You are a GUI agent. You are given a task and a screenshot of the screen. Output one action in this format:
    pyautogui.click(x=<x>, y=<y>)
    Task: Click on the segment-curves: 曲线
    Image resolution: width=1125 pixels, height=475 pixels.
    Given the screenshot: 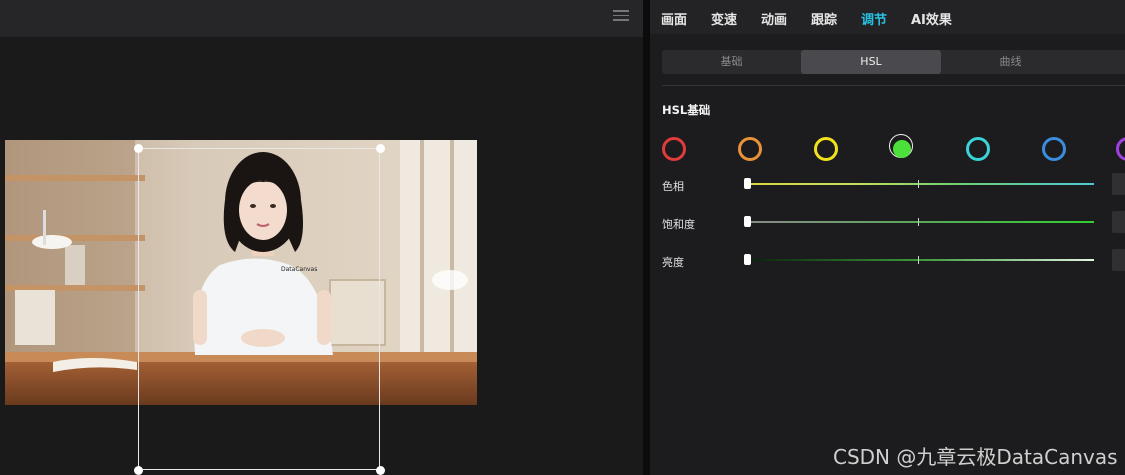 What is the action you would take?
    pyautogui.click(x=1010, y=62)
    